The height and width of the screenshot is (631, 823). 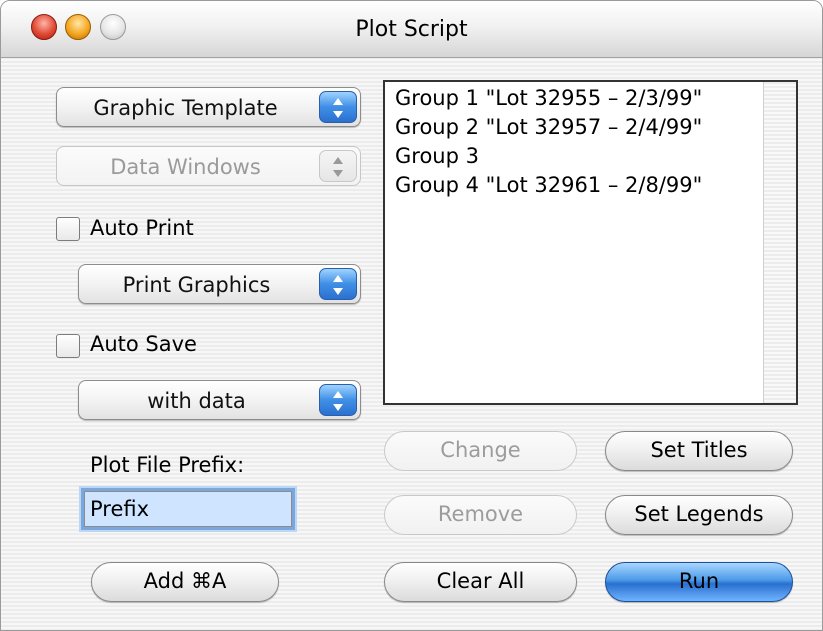 What do you see at coordinates (68, 229) in the screenshot?
I see `auto-print-checkbox` at bounding box center [68, 229].